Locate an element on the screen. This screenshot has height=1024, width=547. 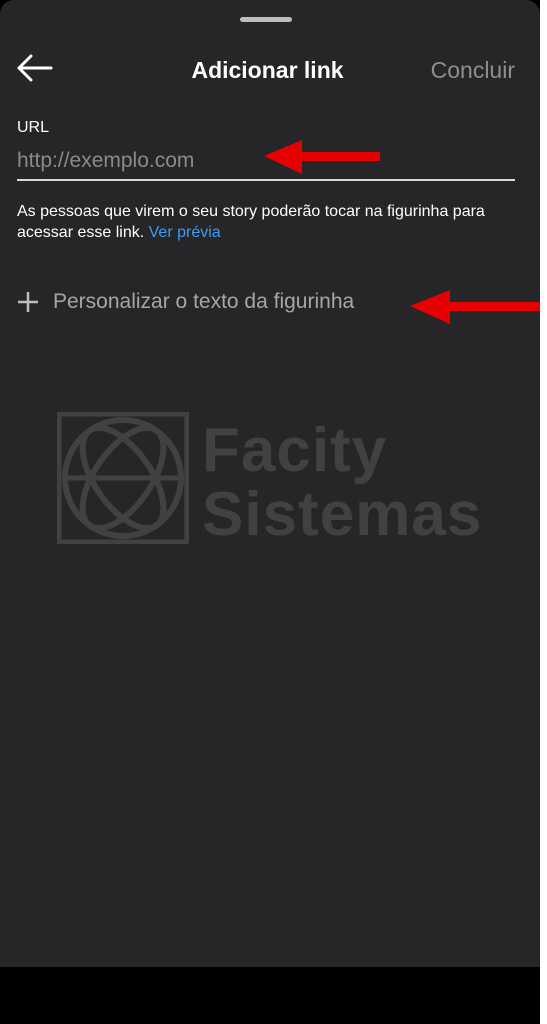
customize-sticker-text-label: Personalizar o texto da figurinha is located at coordinates (204, 301).